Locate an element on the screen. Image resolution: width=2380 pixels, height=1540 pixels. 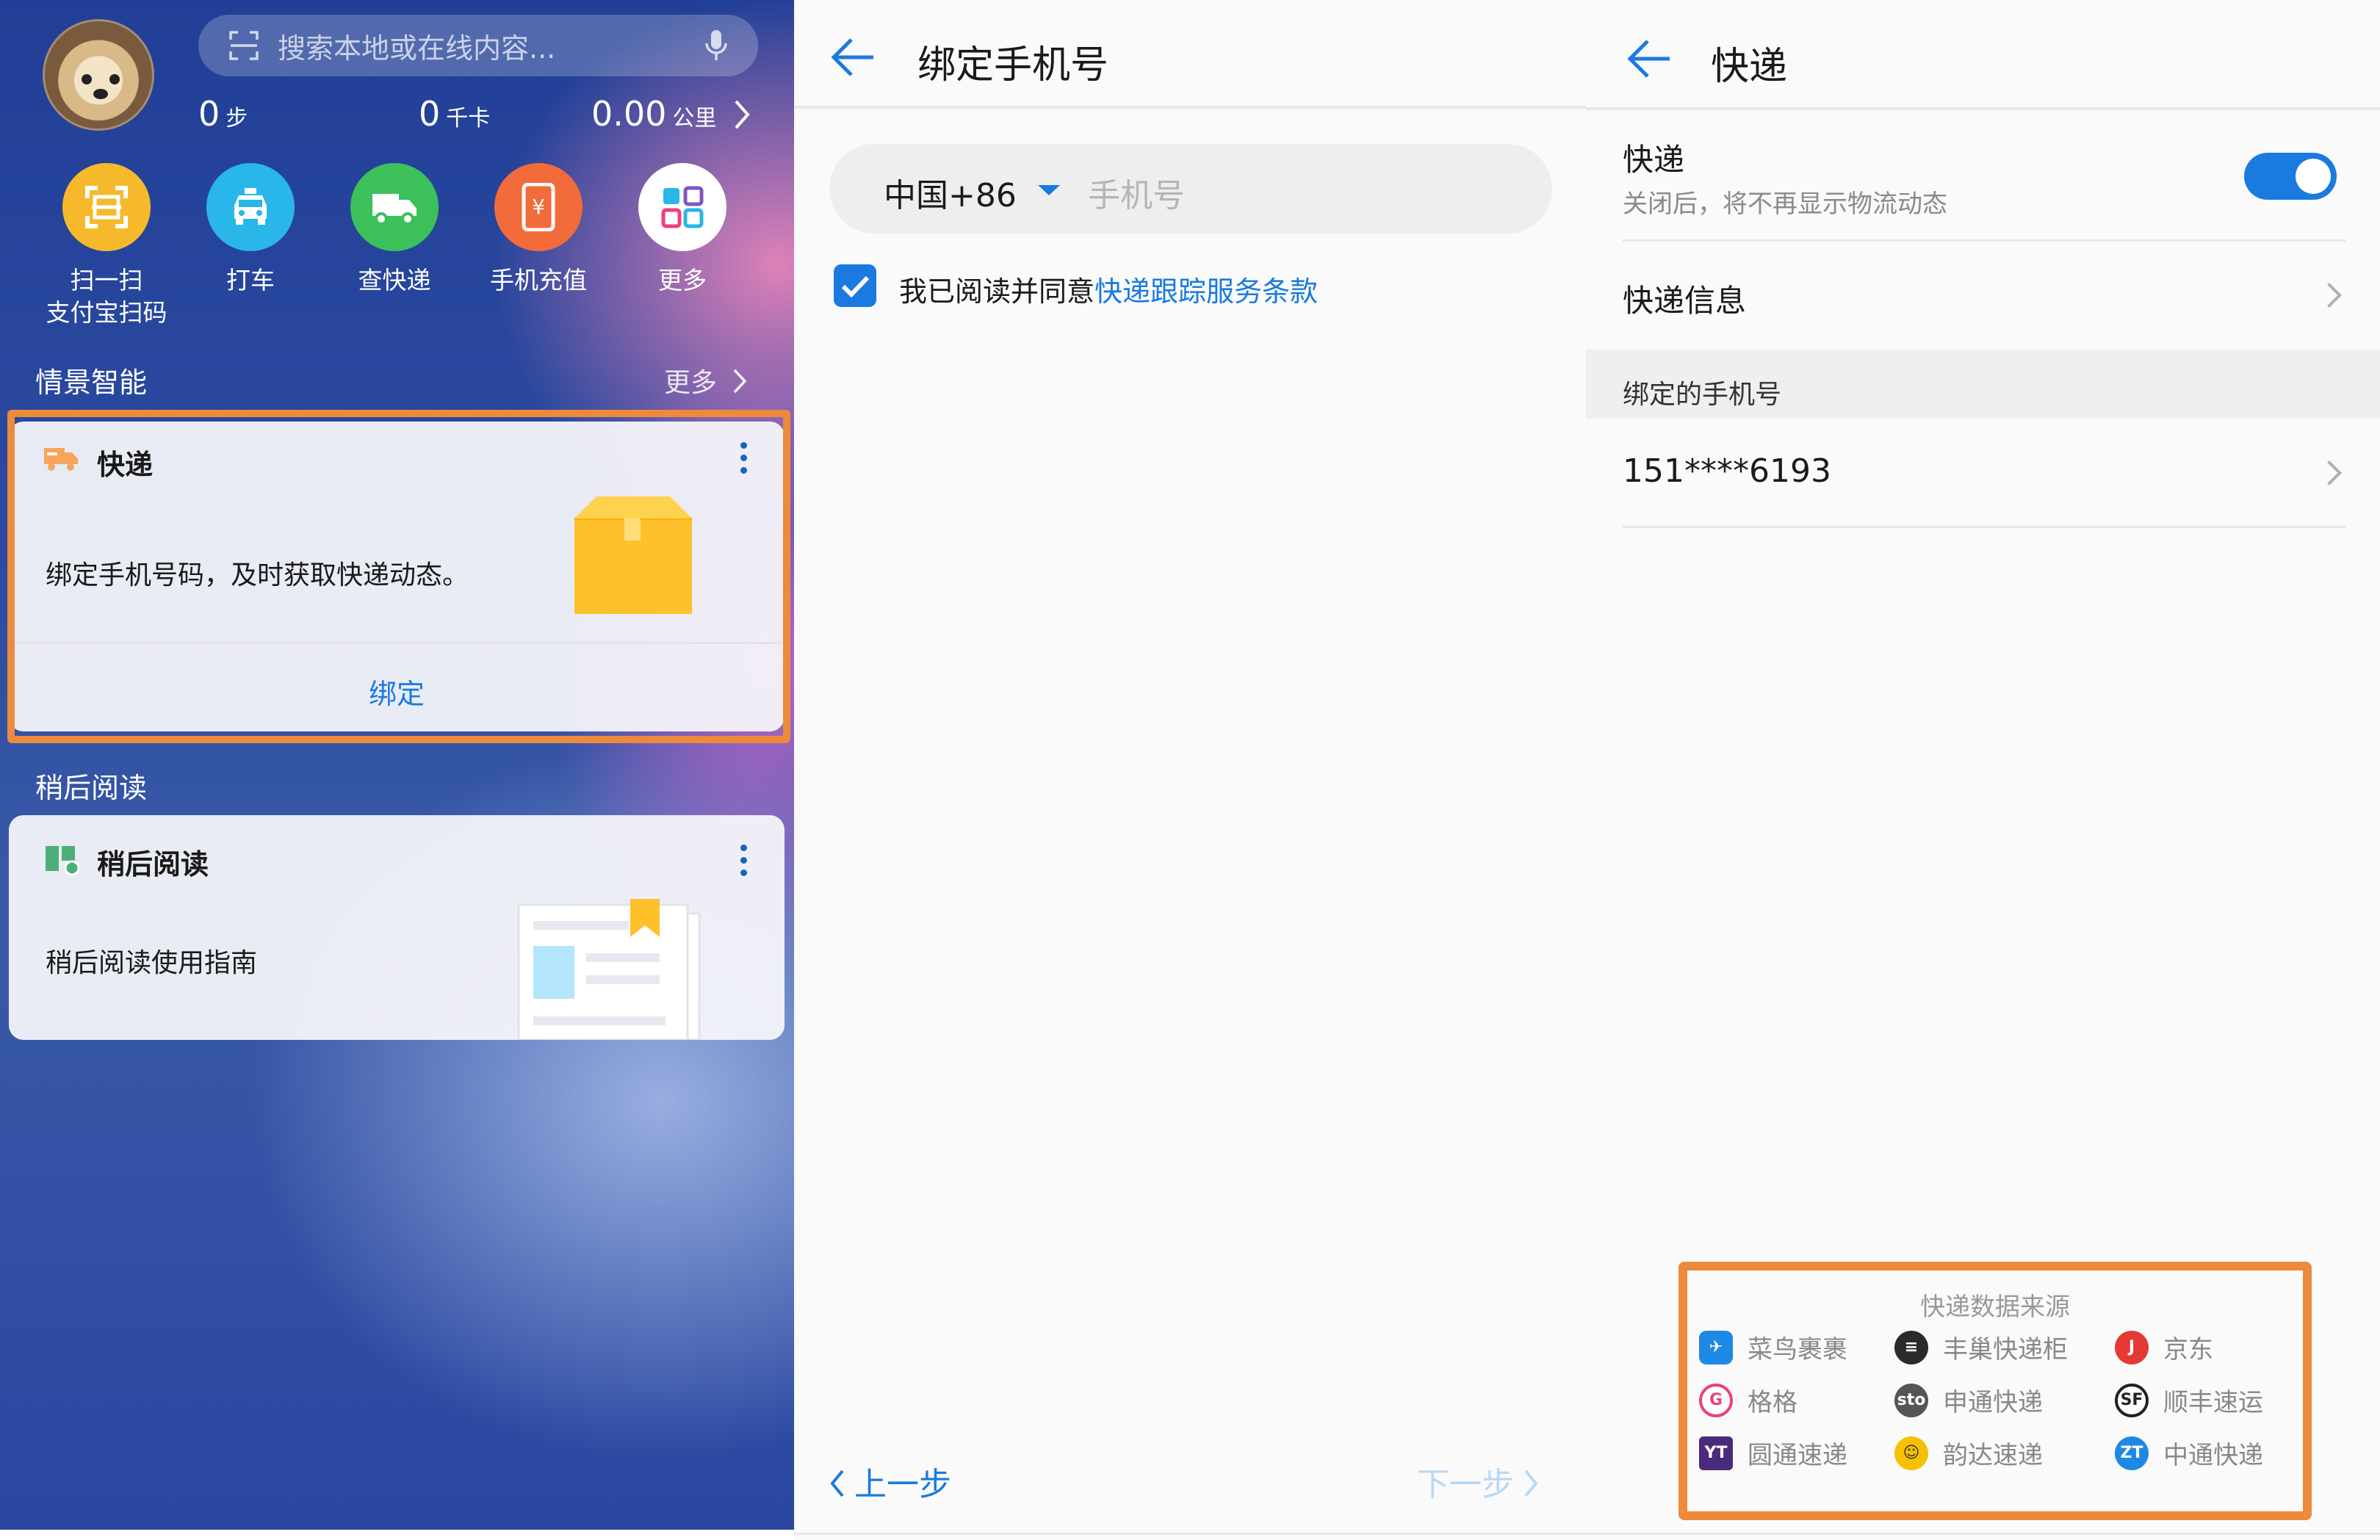
section-title: 绑定的手机号 is located at coordinates (1703, 395).